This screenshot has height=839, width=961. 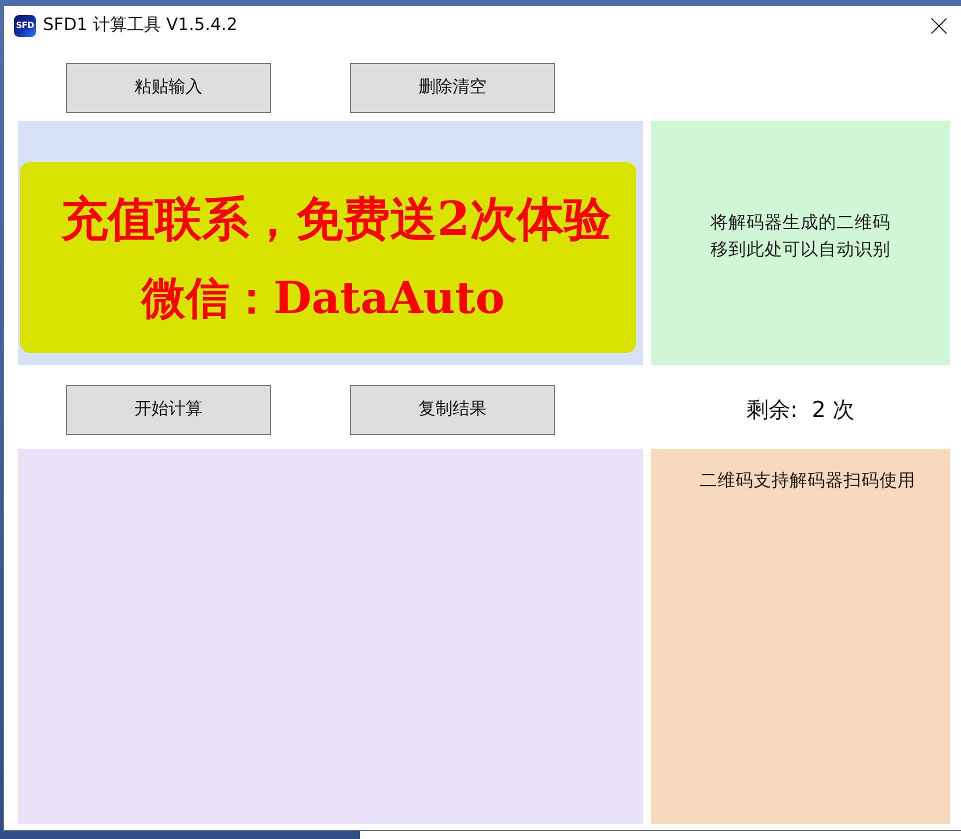 What do you see at coordinates (800, 250) in the screenshot?
I see `drop-hint-line: 移到此处可以自动识别` at bounding box center [800, 250].